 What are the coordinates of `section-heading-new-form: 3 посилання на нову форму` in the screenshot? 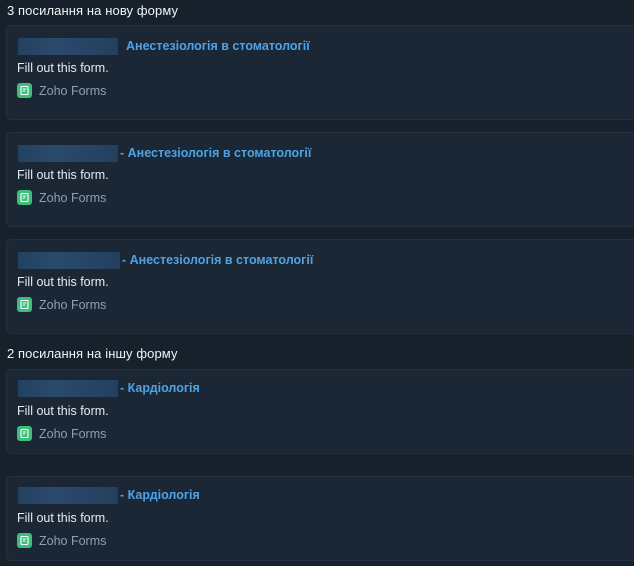 It's located at (93, 10).